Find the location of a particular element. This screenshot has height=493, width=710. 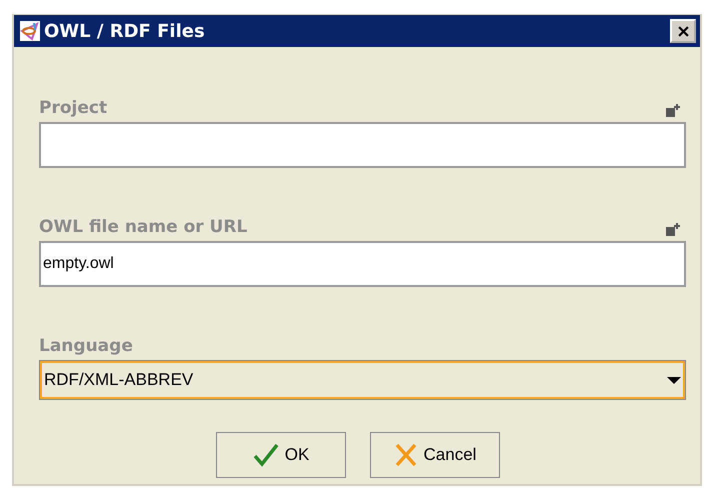

field-label: OWL file name or URL is located at coordinates (143, 227).